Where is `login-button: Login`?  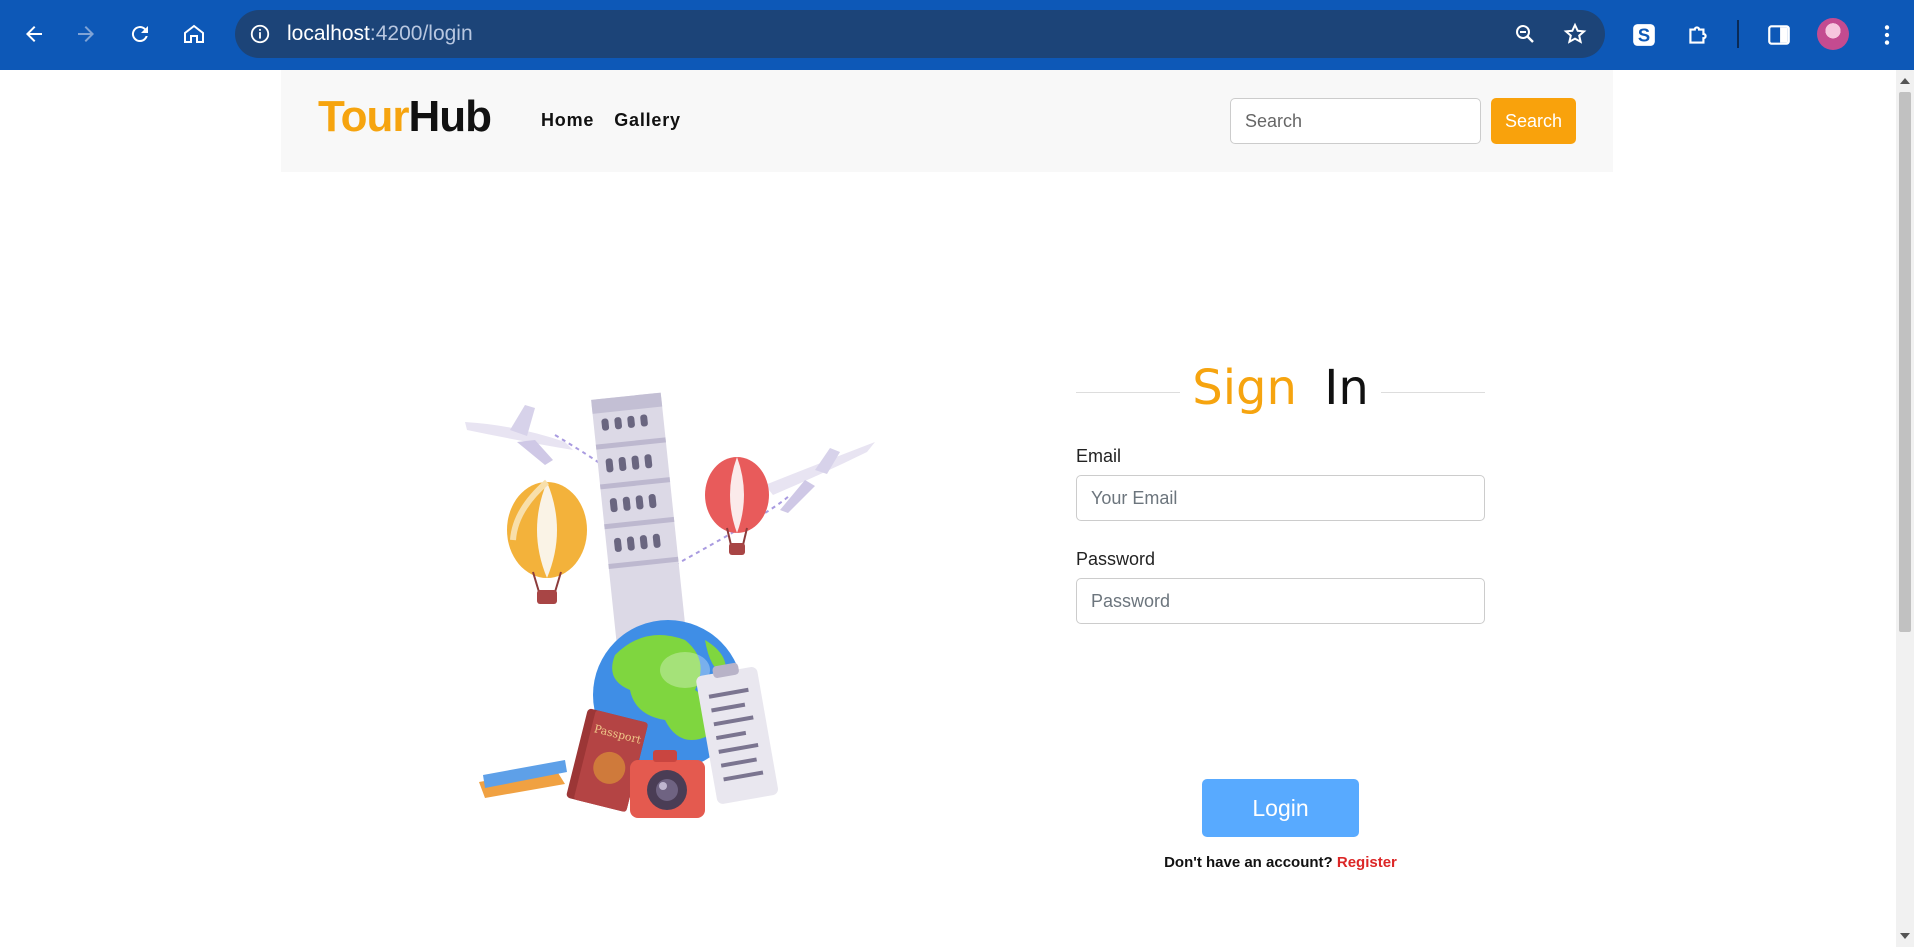 login-button: Login is located at coordinates (1280, 808).